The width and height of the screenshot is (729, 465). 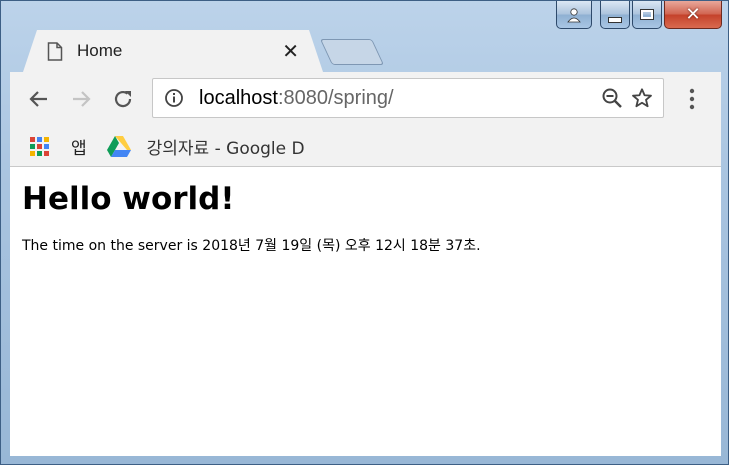 What do you see at coordinates (79, 148) in the screenshot?
I see `bookmark-apps-label: 앱` at bounding box center [79, 148].